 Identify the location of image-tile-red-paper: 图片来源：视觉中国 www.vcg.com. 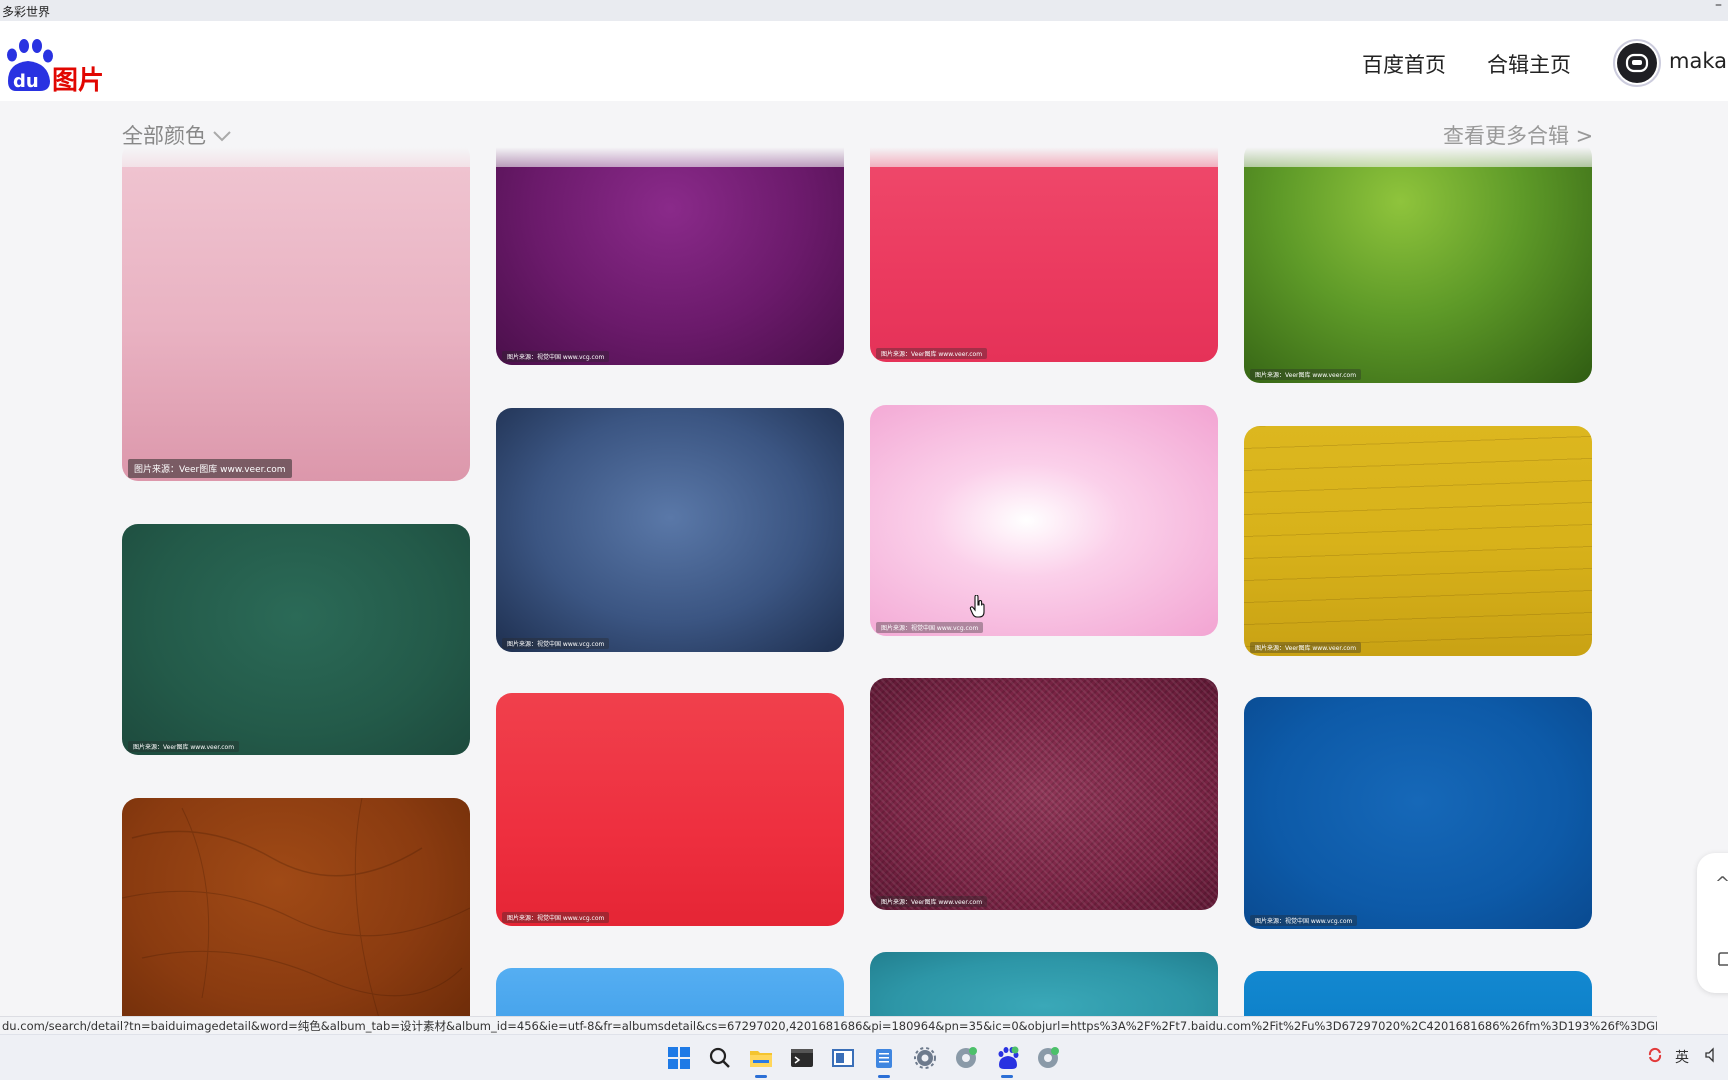
(670, 809).